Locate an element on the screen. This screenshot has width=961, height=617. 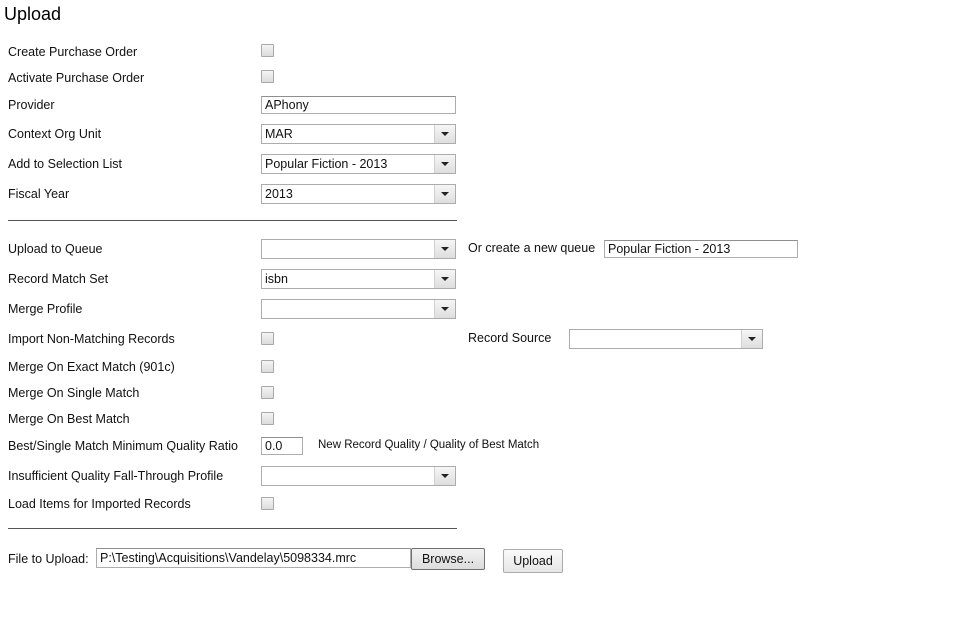
merge-best-checkbox is located at coordinates (267, 418).